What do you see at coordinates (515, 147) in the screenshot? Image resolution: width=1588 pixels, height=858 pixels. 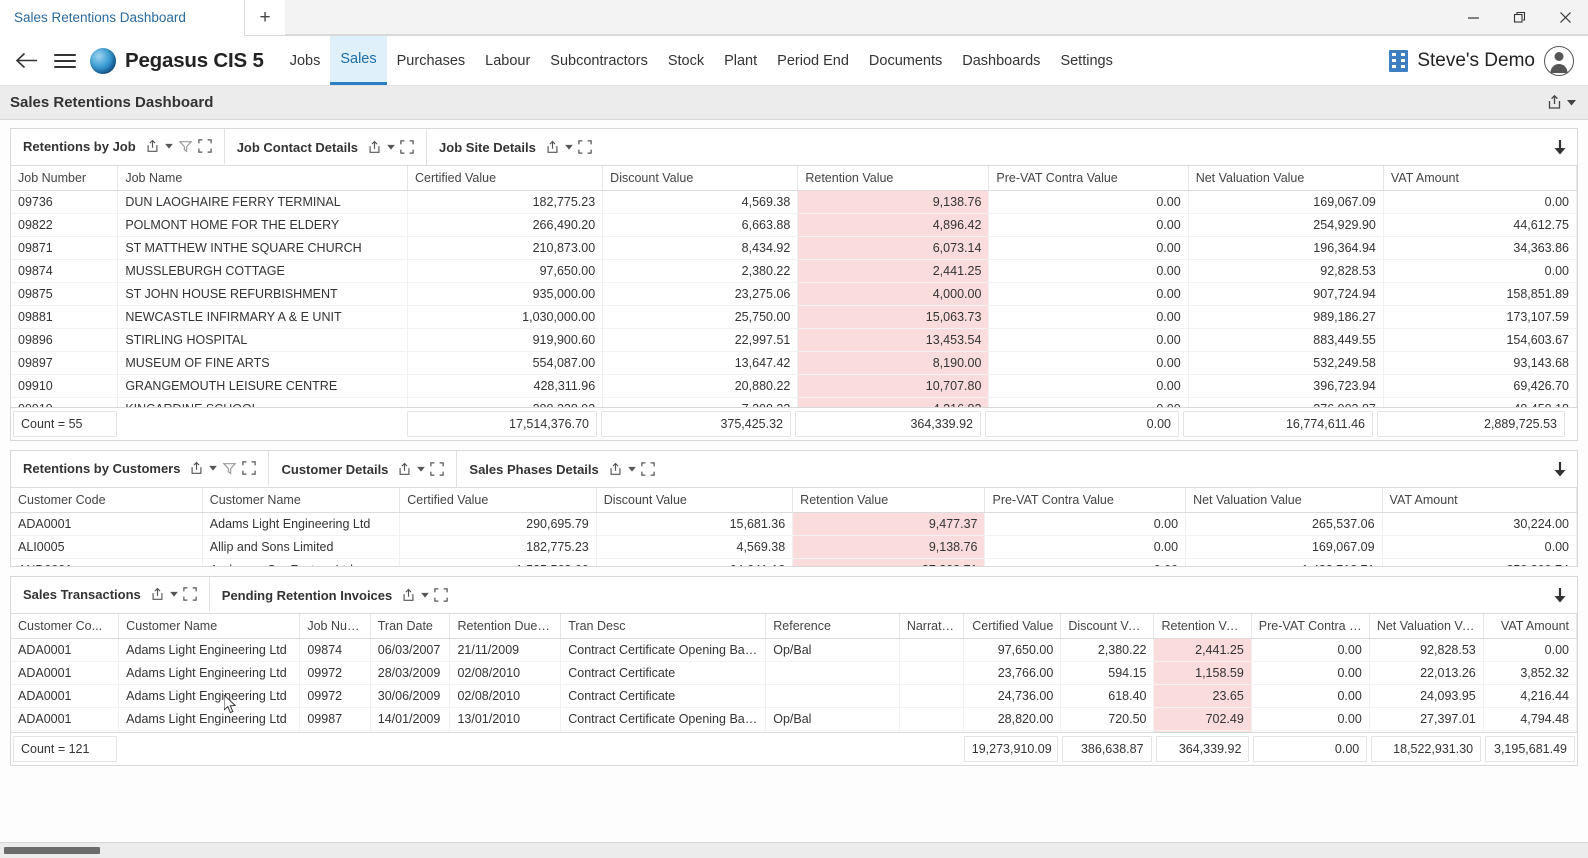 I see `tab-job-site-details: Job Site Details` at bounding box center [515, 147].